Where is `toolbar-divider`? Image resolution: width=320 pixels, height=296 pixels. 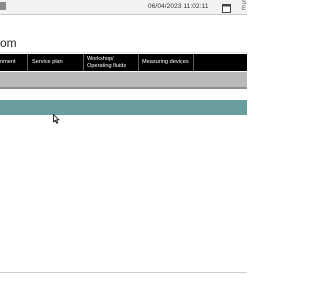
toolbar-divider is located at coordinates (123, 88).